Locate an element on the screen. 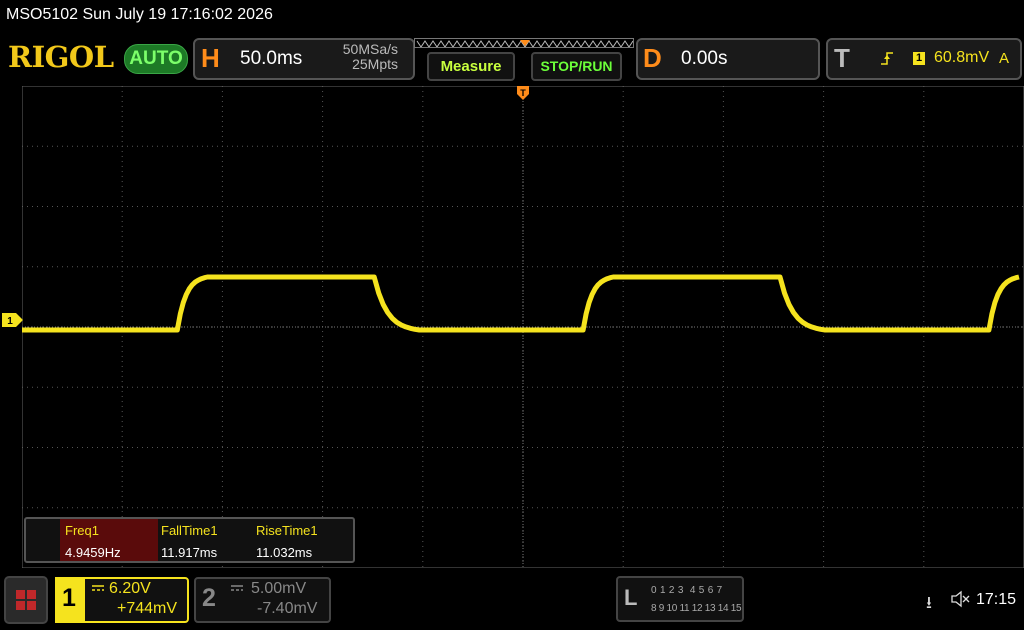 The image size is (1024, 630). delay-letter: D is located at coordinates (652, 58).